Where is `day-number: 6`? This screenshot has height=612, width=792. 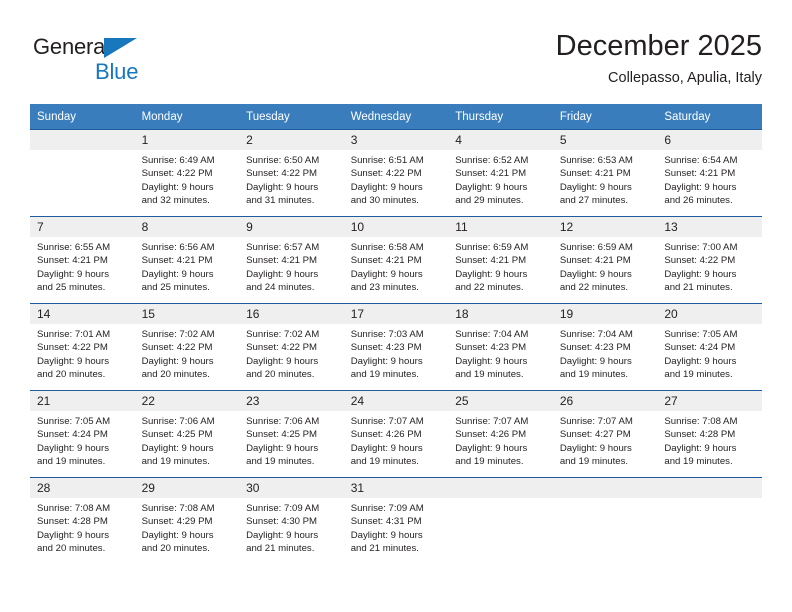
day-number: 6 is located at coordinates (709, 140).